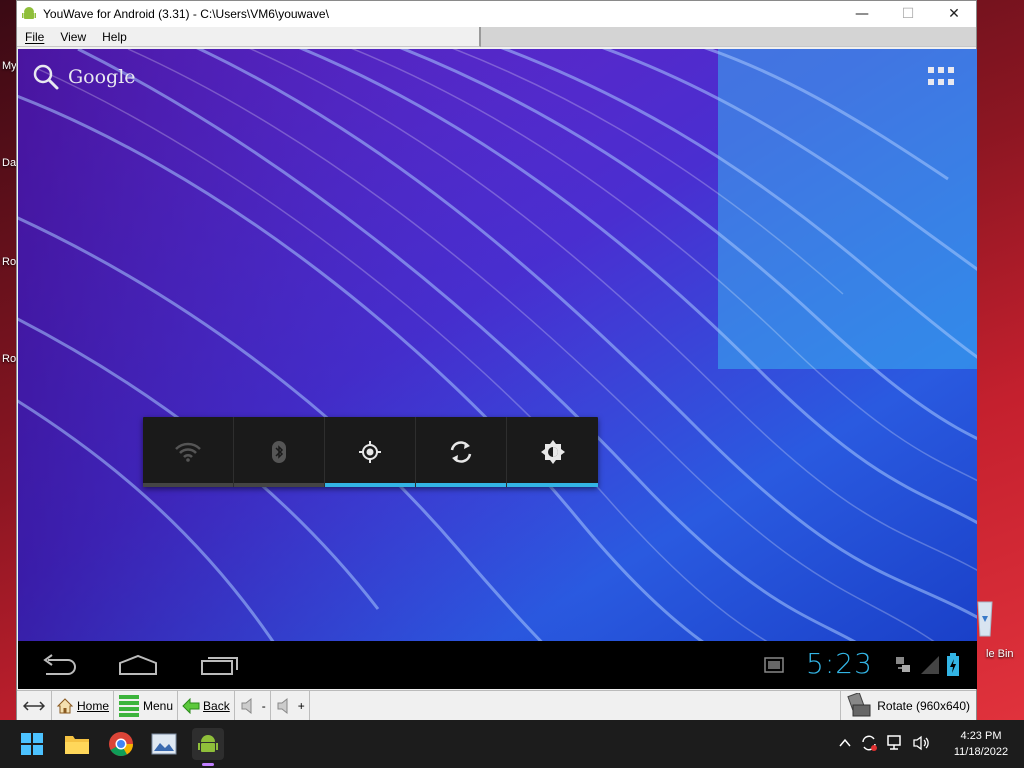  Describe the element at coordinates (985, 618) in the screenshot. I see `recycle-bin-icon` at that location.